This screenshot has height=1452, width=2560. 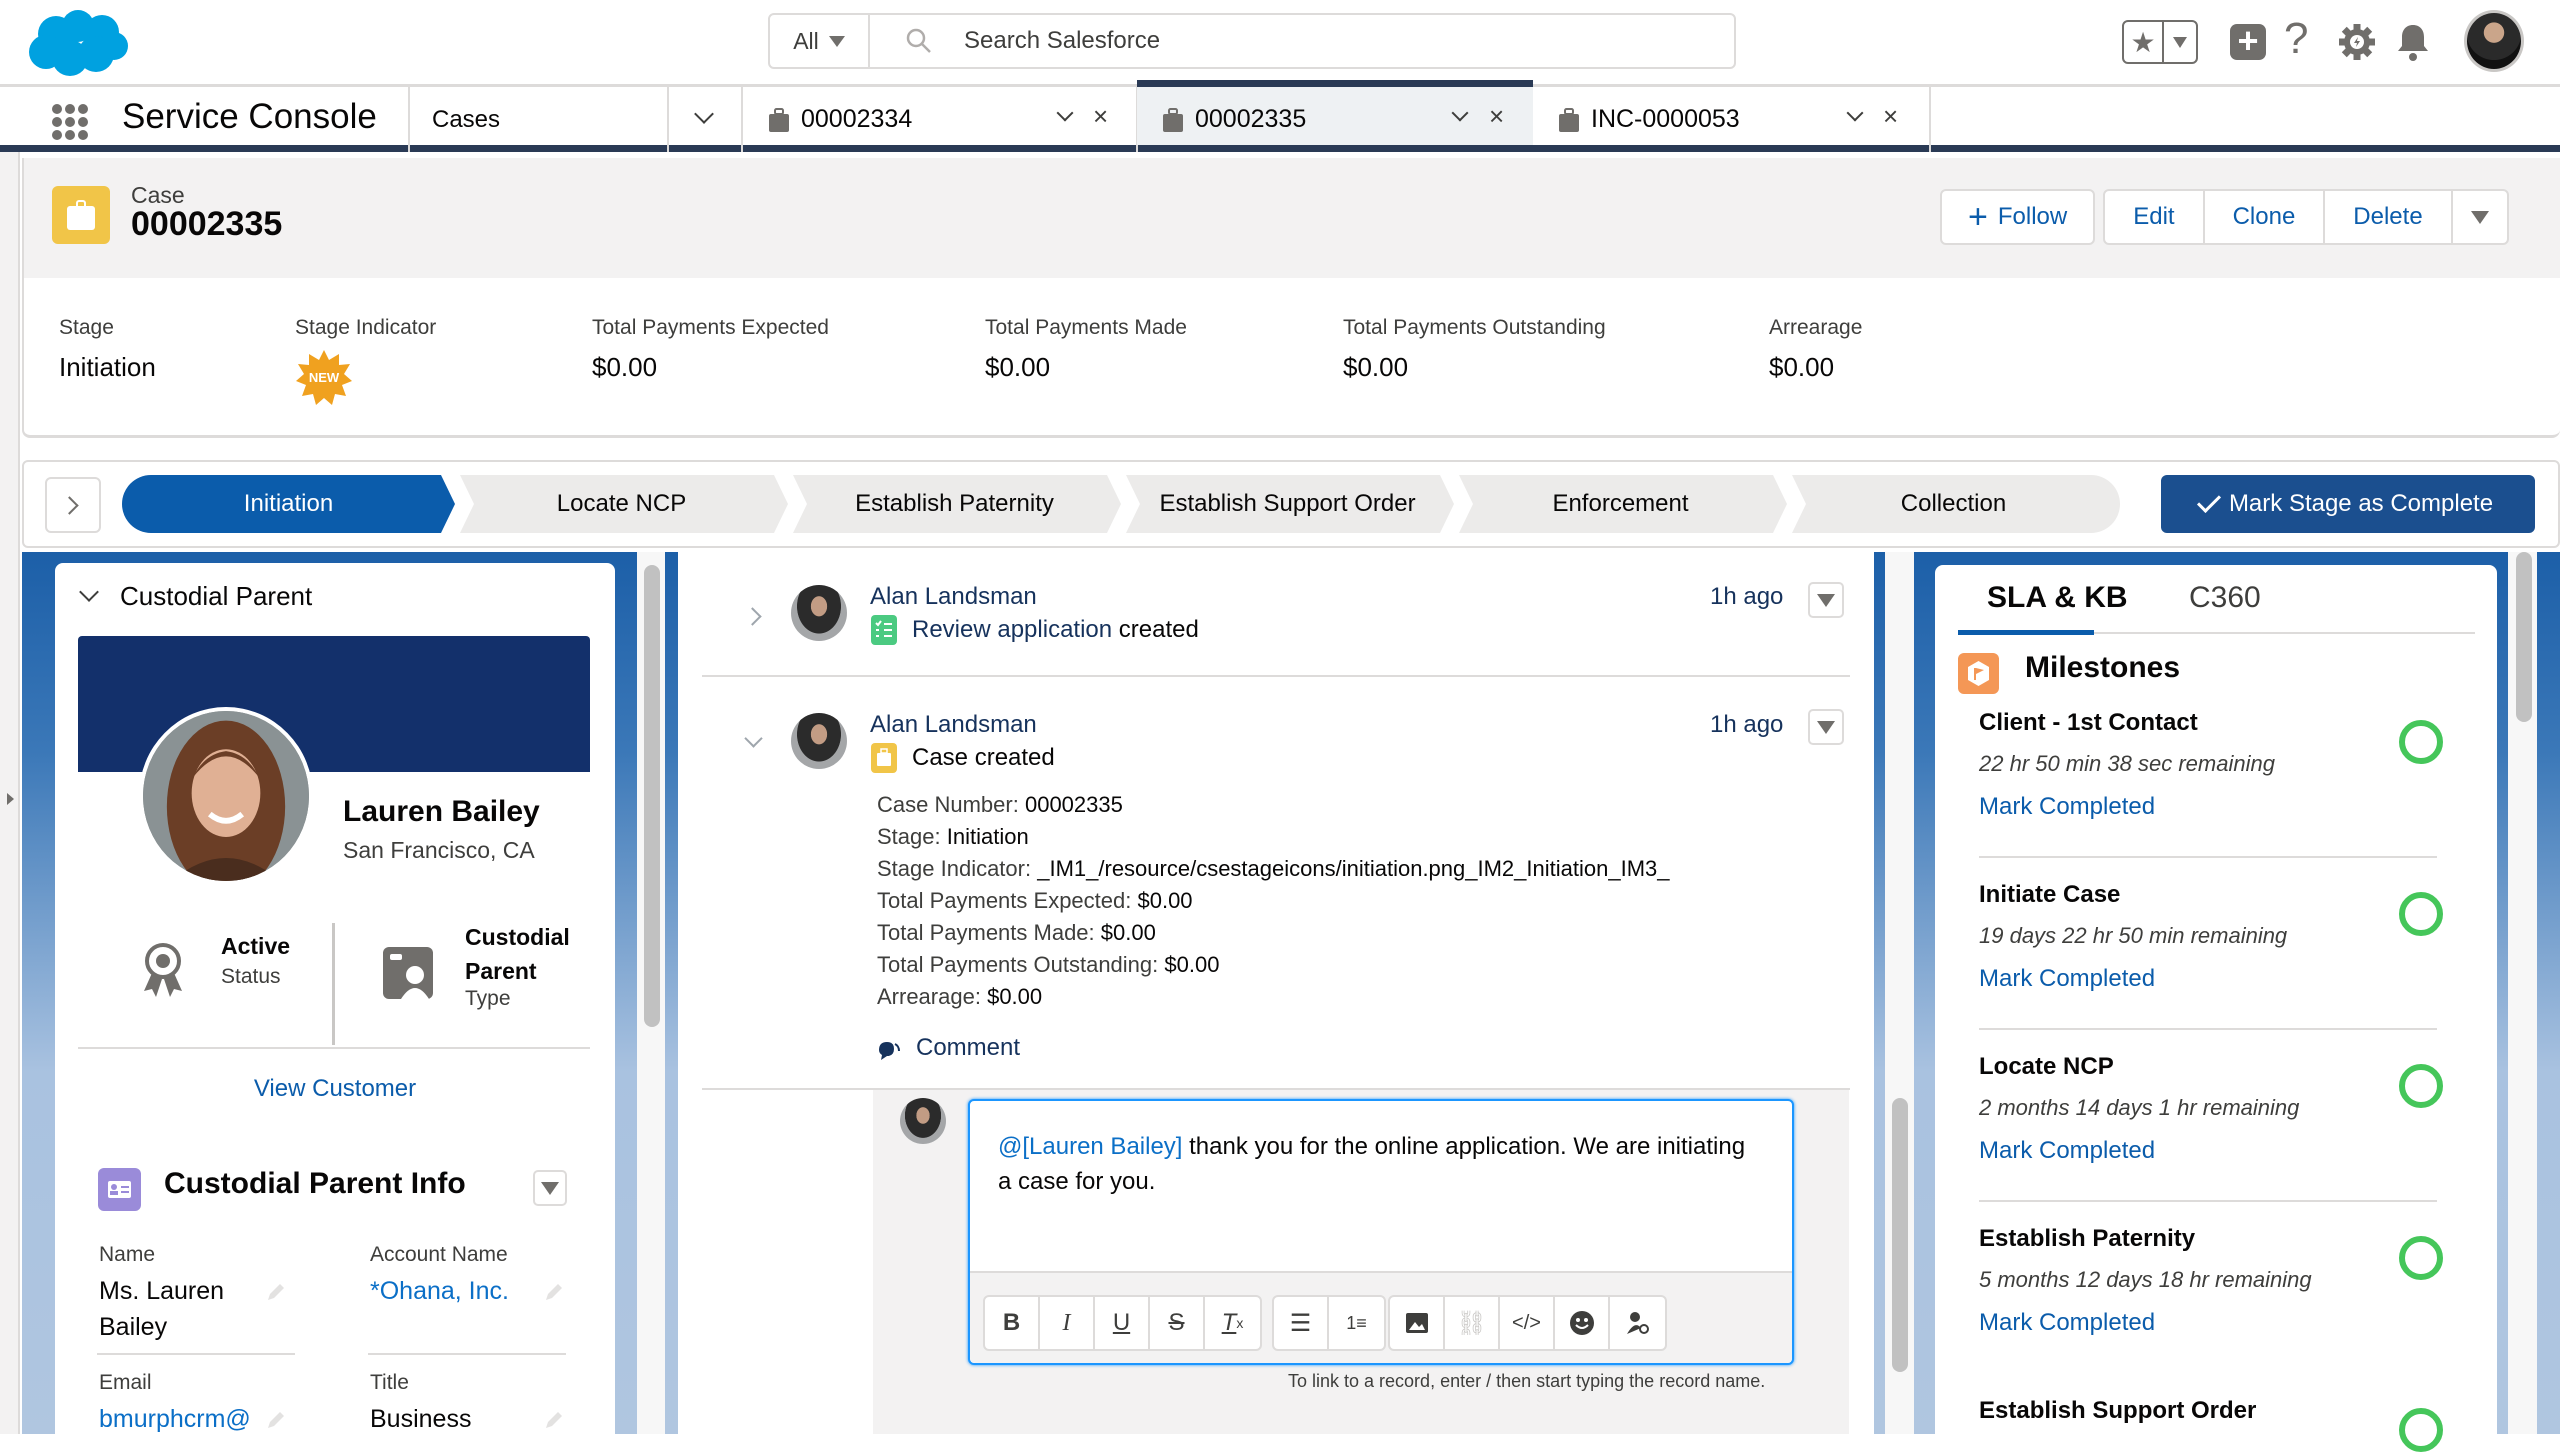 What do you see at coordinates (288, 504) in the screenshot?
I see `path-step-initiation` at bounding box center [288, 504].